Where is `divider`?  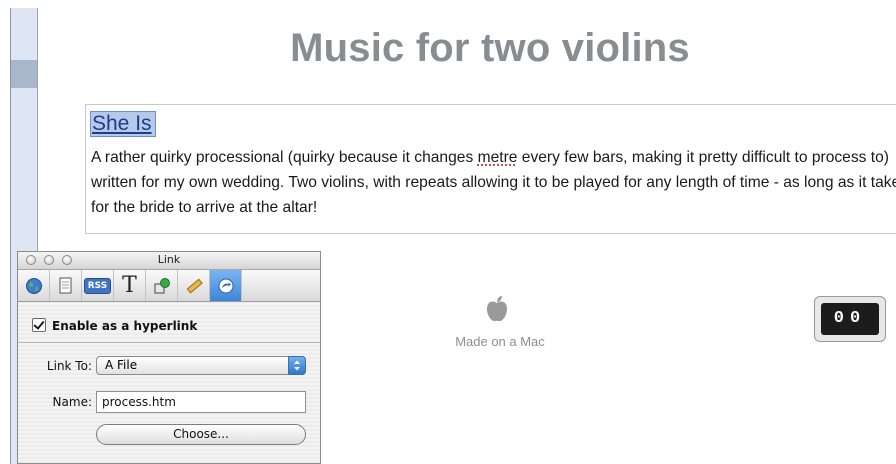 divider is located at coordinates (169, 342).